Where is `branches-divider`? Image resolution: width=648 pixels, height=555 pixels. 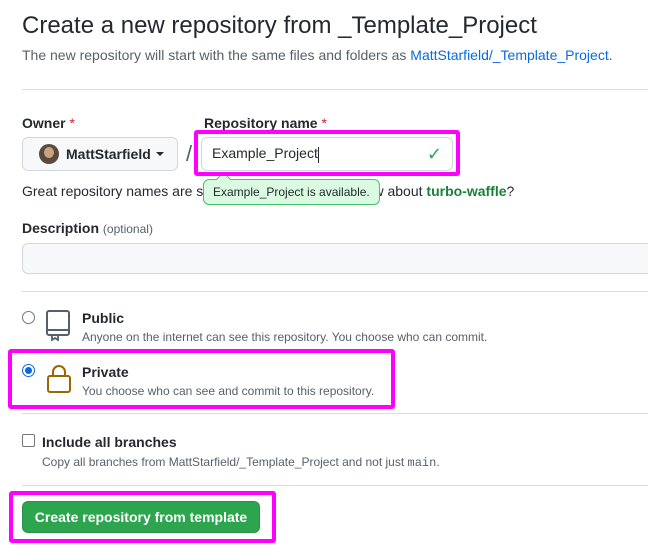 branches-divider is located at coordinates (335, 485).